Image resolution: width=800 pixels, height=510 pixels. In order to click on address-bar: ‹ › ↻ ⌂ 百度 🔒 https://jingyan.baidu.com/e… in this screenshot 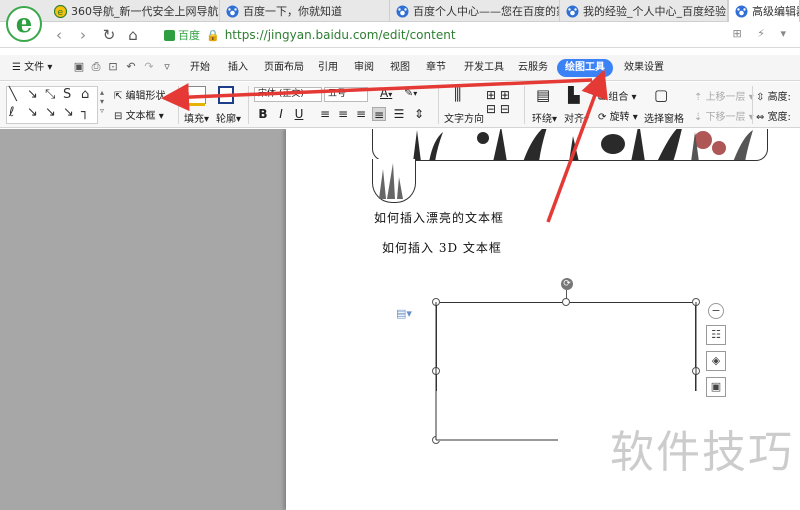, I will do `click(400, 35)`.